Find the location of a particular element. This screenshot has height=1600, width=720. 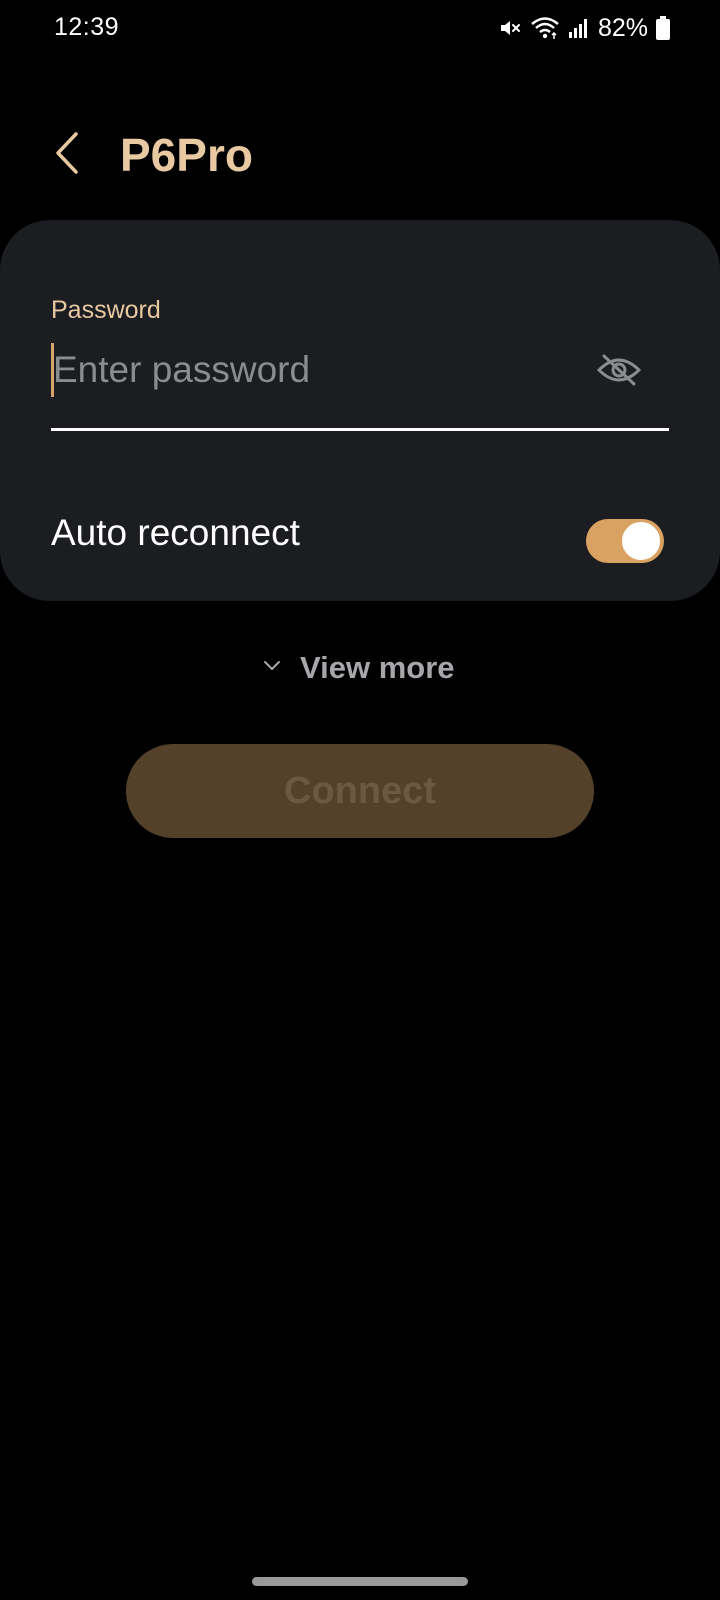

home-indicator is located at coordinates (360, 1581).